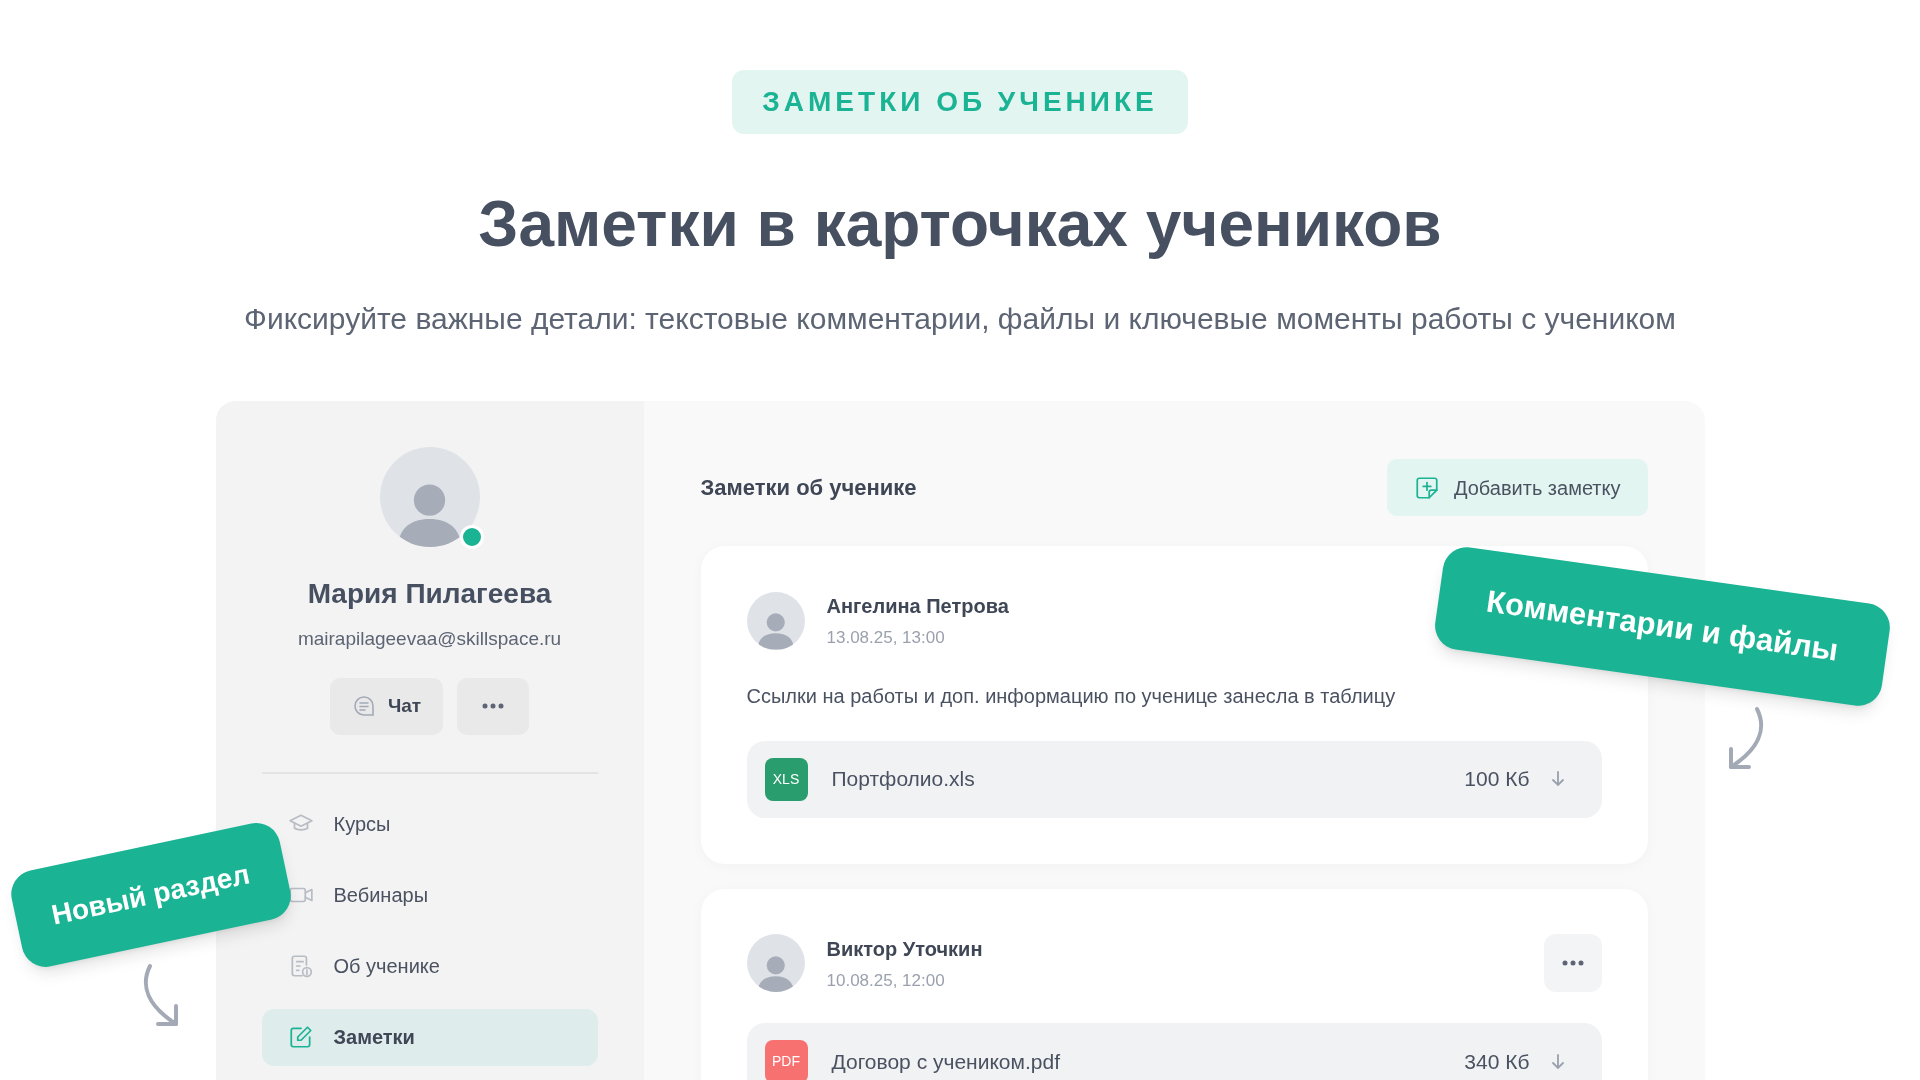  What do you see at coordinates (1174, 1051) in the screenshot?
I see `file-attachment: PDF Договор с учеником.pdf 340 Кб` at bounding box center [1174, 1051].